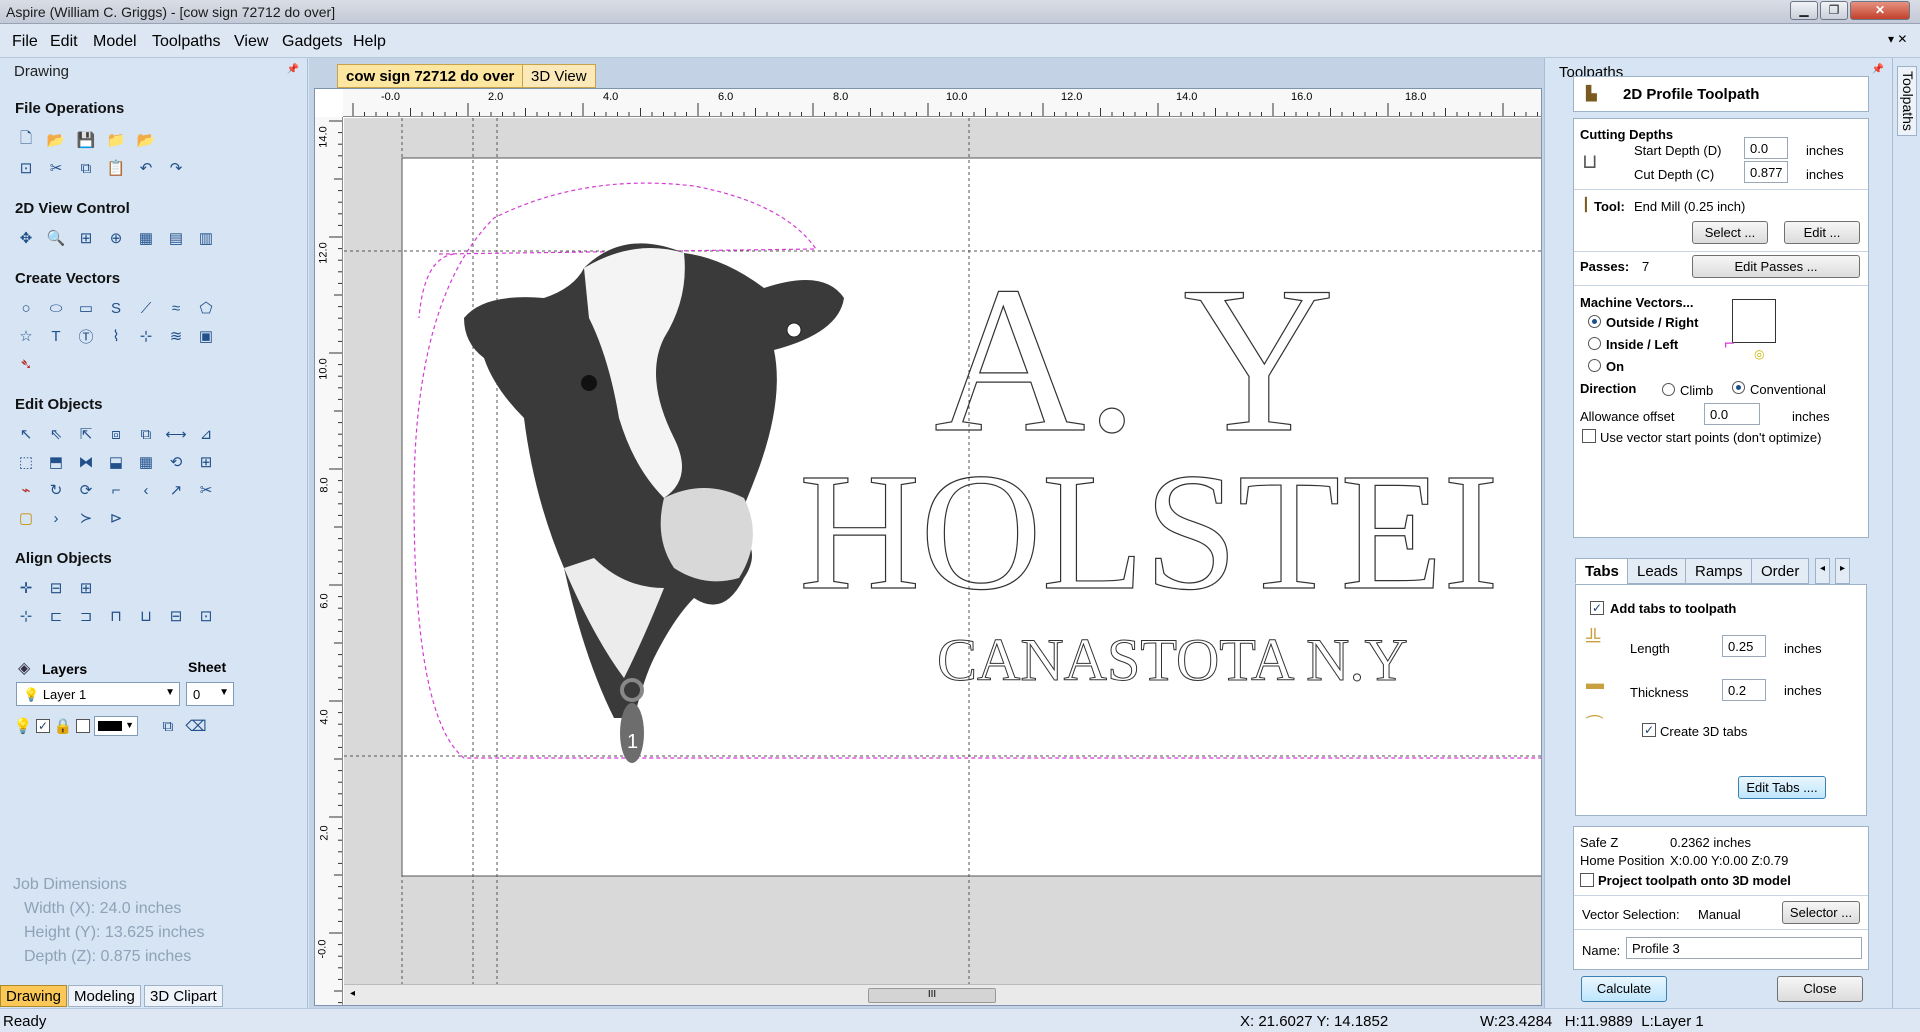 Image resolution: width=1920 pixels, height=1032 pixels. Describe the element at coordinates (146, 336) in the screenshot. I see `dimension-icon: ⊹` at that location.